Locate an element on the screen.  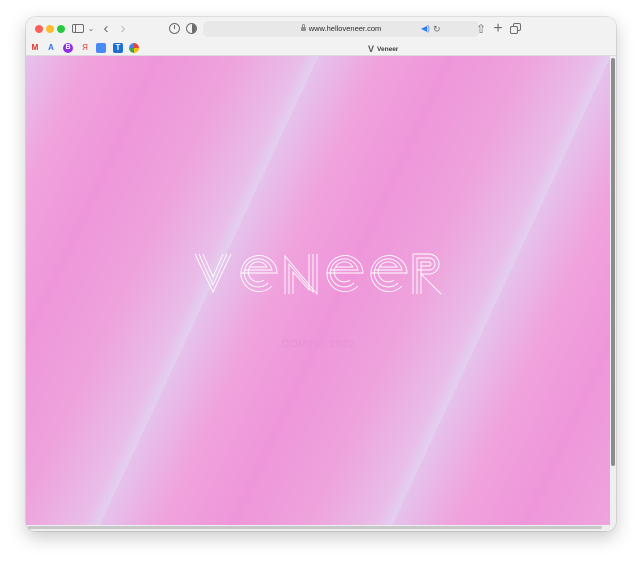
lock-icon is located at coordinates (303, 27).